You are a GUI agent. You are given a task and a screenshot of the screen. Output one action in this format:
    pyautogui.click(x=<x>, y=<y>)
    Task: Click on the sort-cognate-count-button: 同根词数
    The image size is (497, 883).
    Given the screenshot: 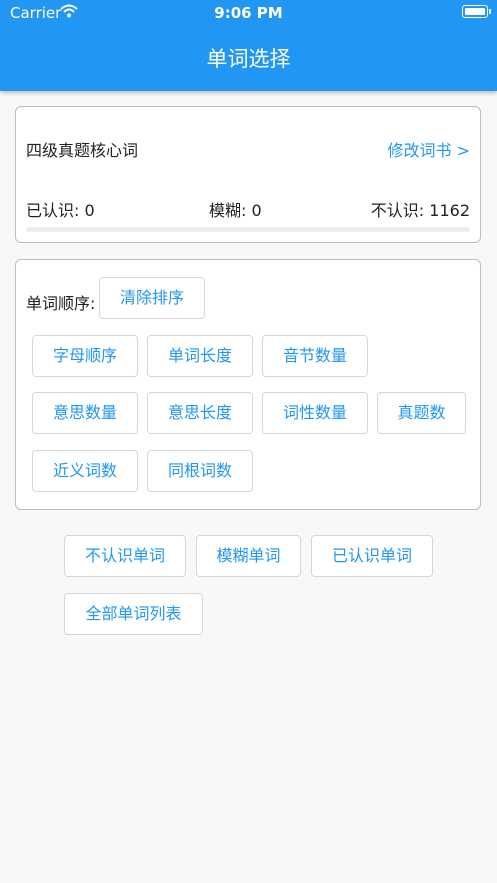 What is the action you would take?
    pyautogui.click(x=200, y=471)
    